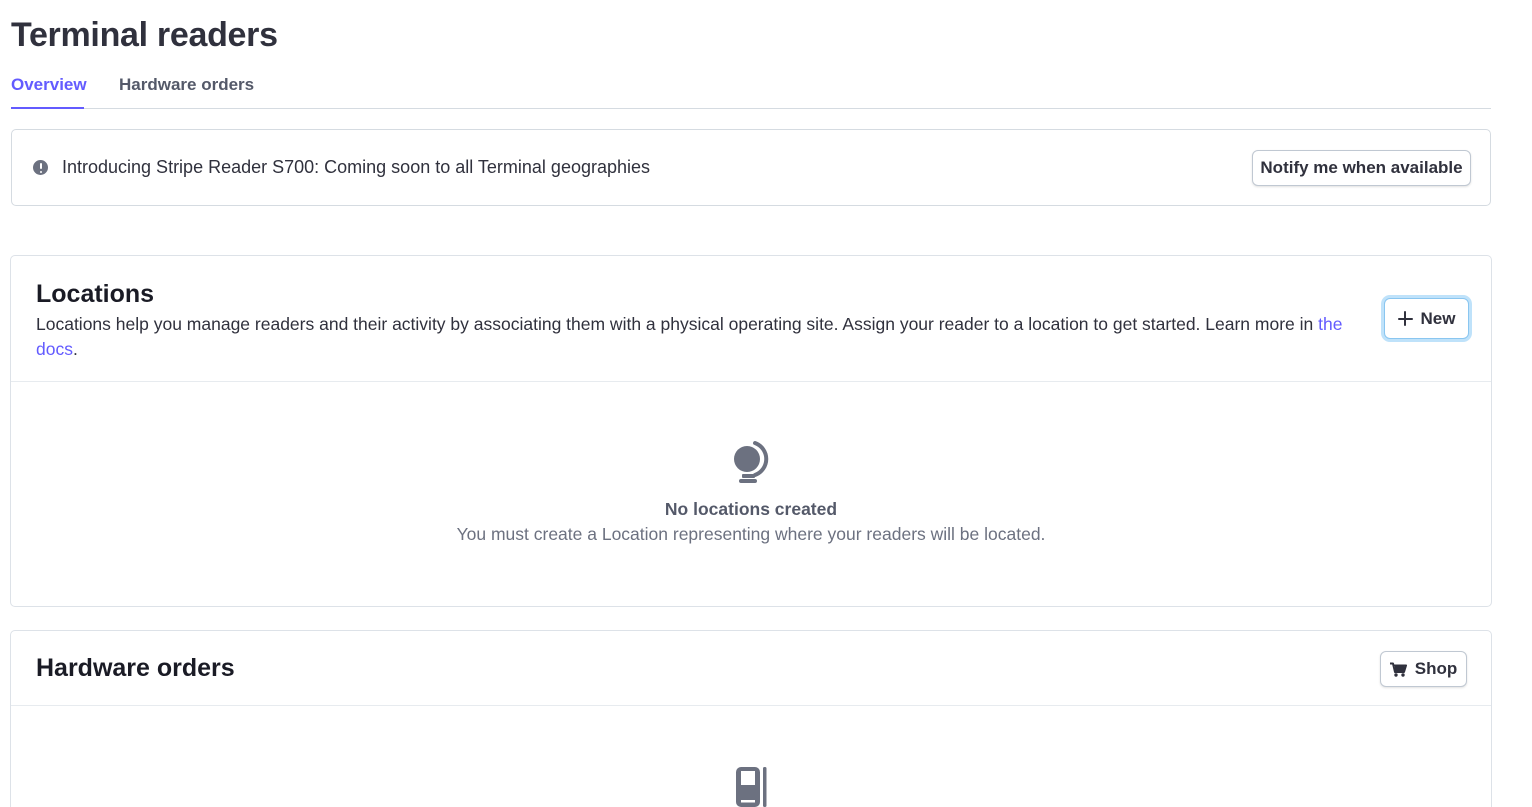 This screenshot has width=1532, height=807. What do you see at coordinates (135, 668) in the screenshot?
I see `hardware-orders-title: Hardware orders` at bounding box center [135, 668].